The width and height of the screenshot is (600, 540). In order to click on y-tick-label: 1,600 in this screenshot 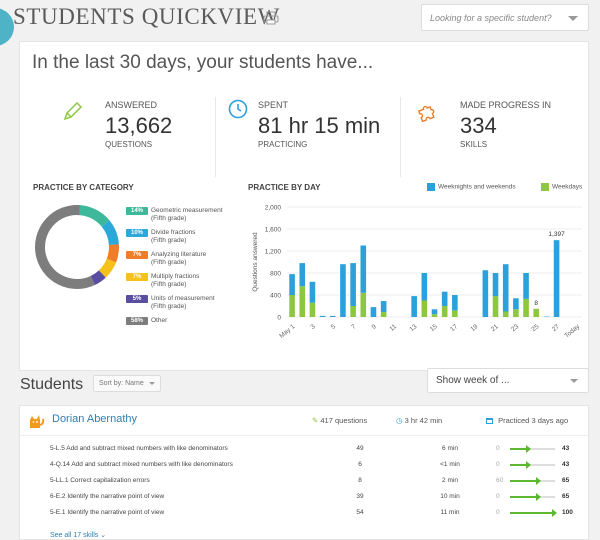, I will do `click(273, 230)`.